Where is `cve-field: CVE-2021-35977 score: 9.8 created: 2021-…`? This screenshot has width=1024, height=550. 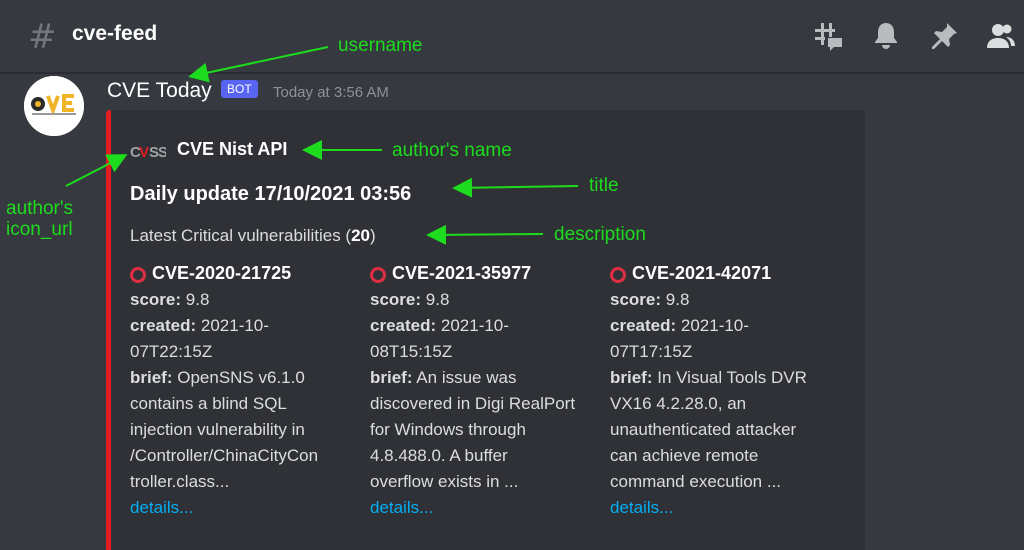
cve-field: CVE-2021-35977 score: 9.8 created: 2021-… is located at coordinates (485, 391).